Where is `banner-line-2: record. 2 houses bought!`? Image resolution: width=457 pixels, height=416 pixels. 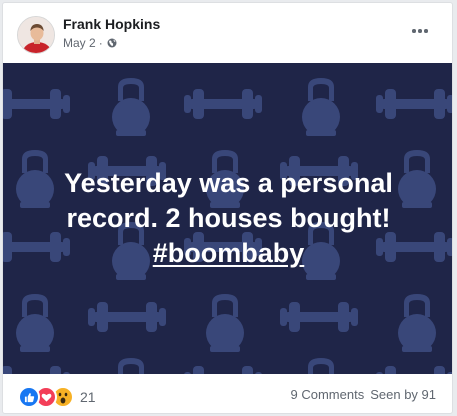
banner-line-2: record. 2 houses bought! is located at coordinates (228, 218).